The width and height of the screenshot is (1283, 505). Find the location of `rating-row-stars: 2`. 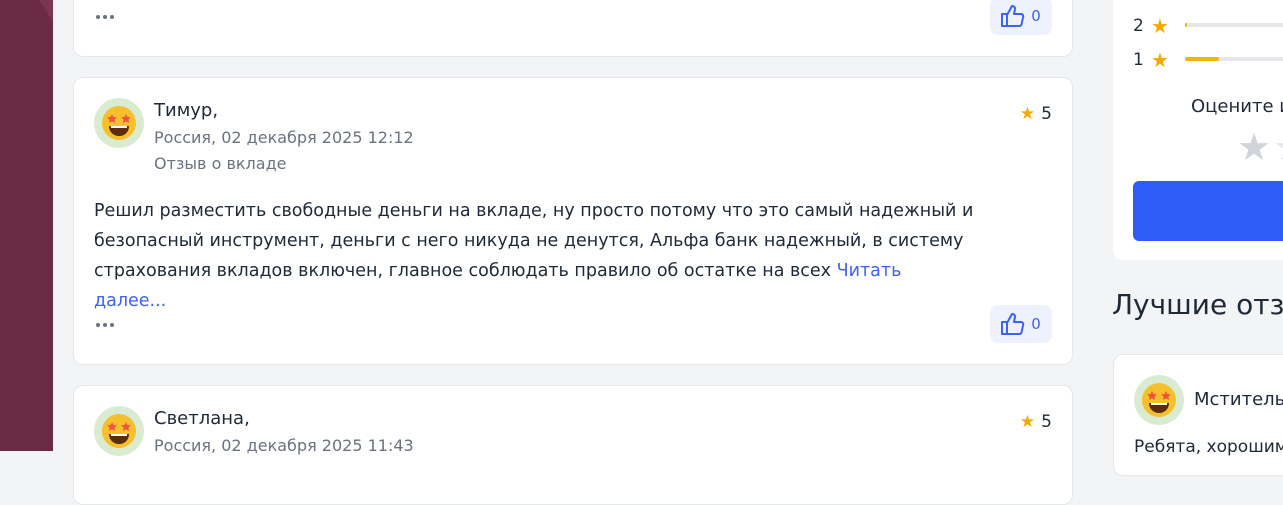

rating-row-stars: 2 is located at coordinates (1138, 26).